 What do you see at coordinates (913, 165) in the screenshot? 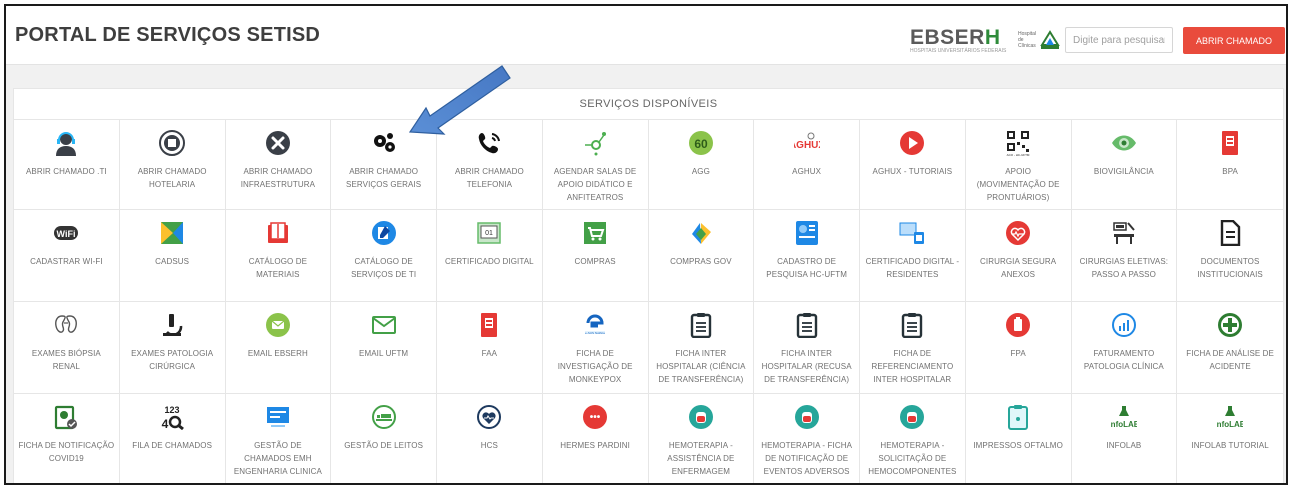
I see `service-tile: AGHUX - TUTORIAIS` at bounding box center [913, 165].